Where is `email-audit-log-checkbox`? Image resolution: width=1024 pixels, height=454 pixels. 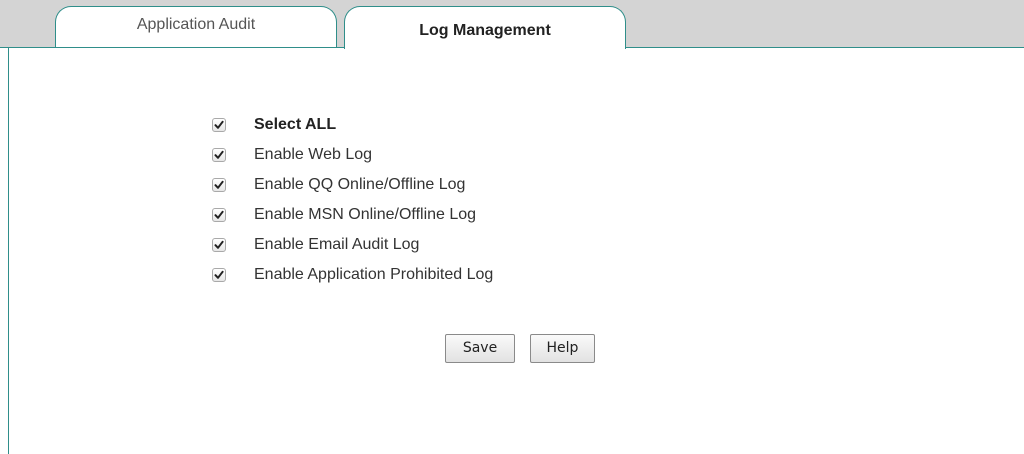 email-audit-log-checkbox is located at coordinates (219, 245).